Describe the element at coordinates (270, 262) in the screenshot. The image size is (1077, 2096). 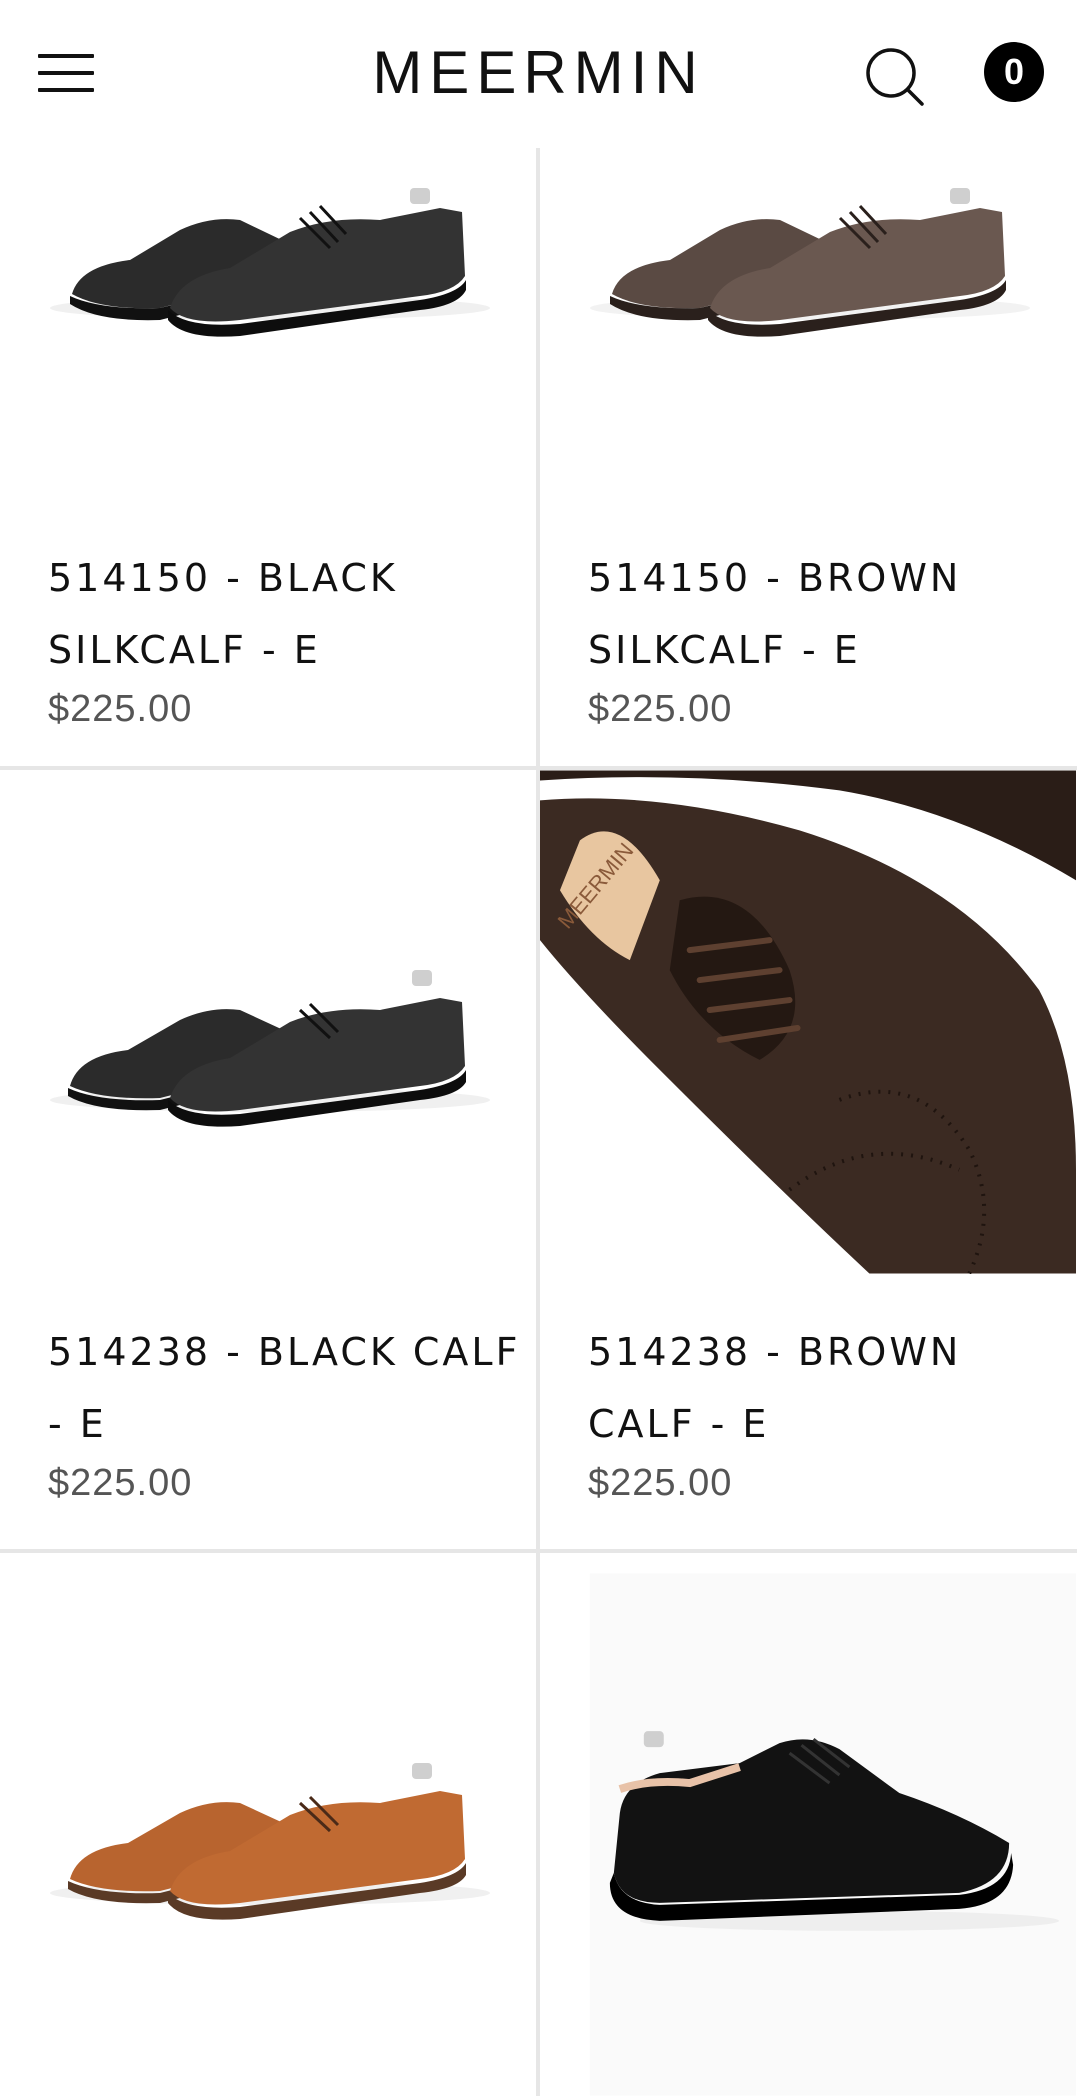
I see `black-oxford-pair-image` at that location.